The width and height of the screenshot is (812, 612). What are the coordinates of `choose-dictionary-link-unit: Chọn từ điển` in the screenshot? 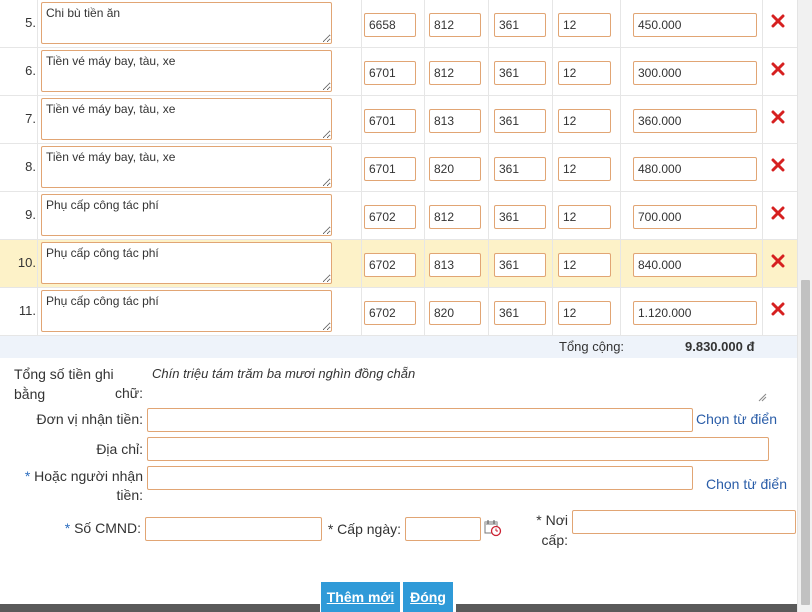 It's located at (736, 419).